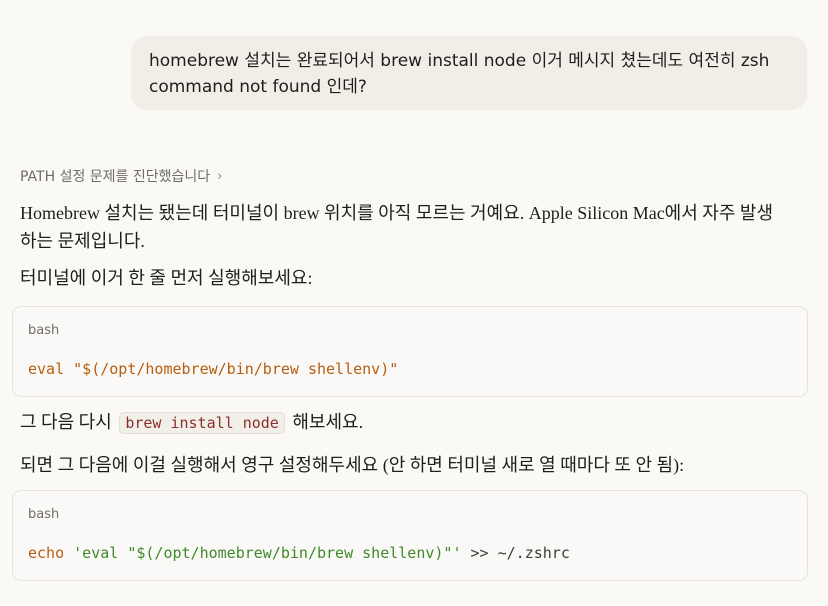 Image resolution: width=828 pixels, height=606 pixels. What do you see at coordinates (46, 369) in the screenshot?
I see `code-keyword: eval` at bounding box center [46, 369].